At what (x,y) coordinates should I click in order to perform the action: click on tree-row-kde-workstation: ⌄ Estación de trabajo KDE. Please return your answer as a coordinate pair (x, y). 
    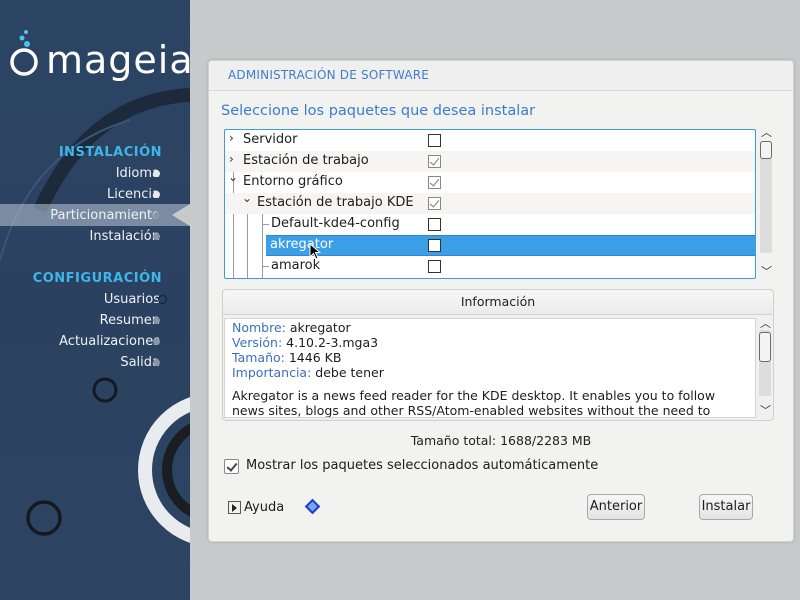
    Looking at the image, I should click on (490, 202).